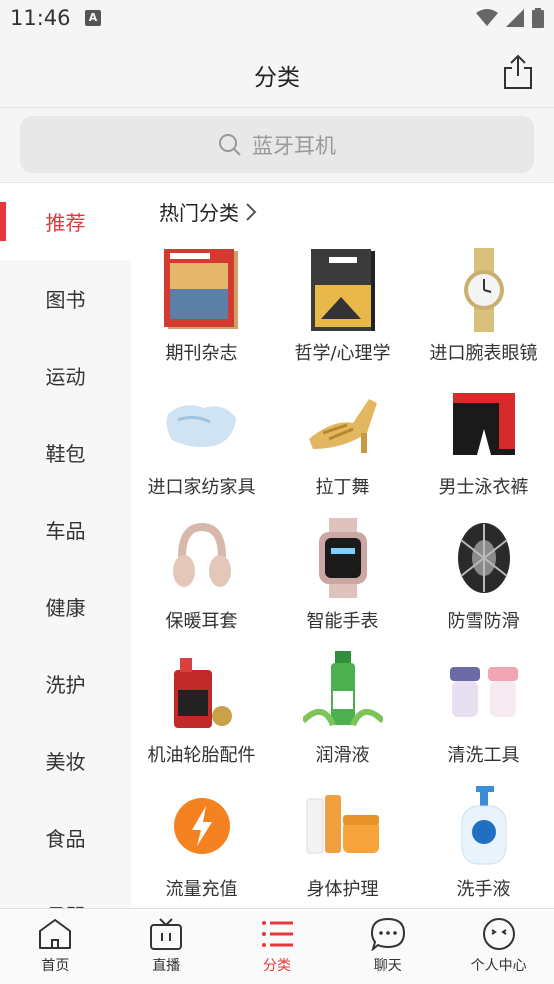 This screenshot has width=554, height=984. I want to click on magazine-icon, so click(202, 290).